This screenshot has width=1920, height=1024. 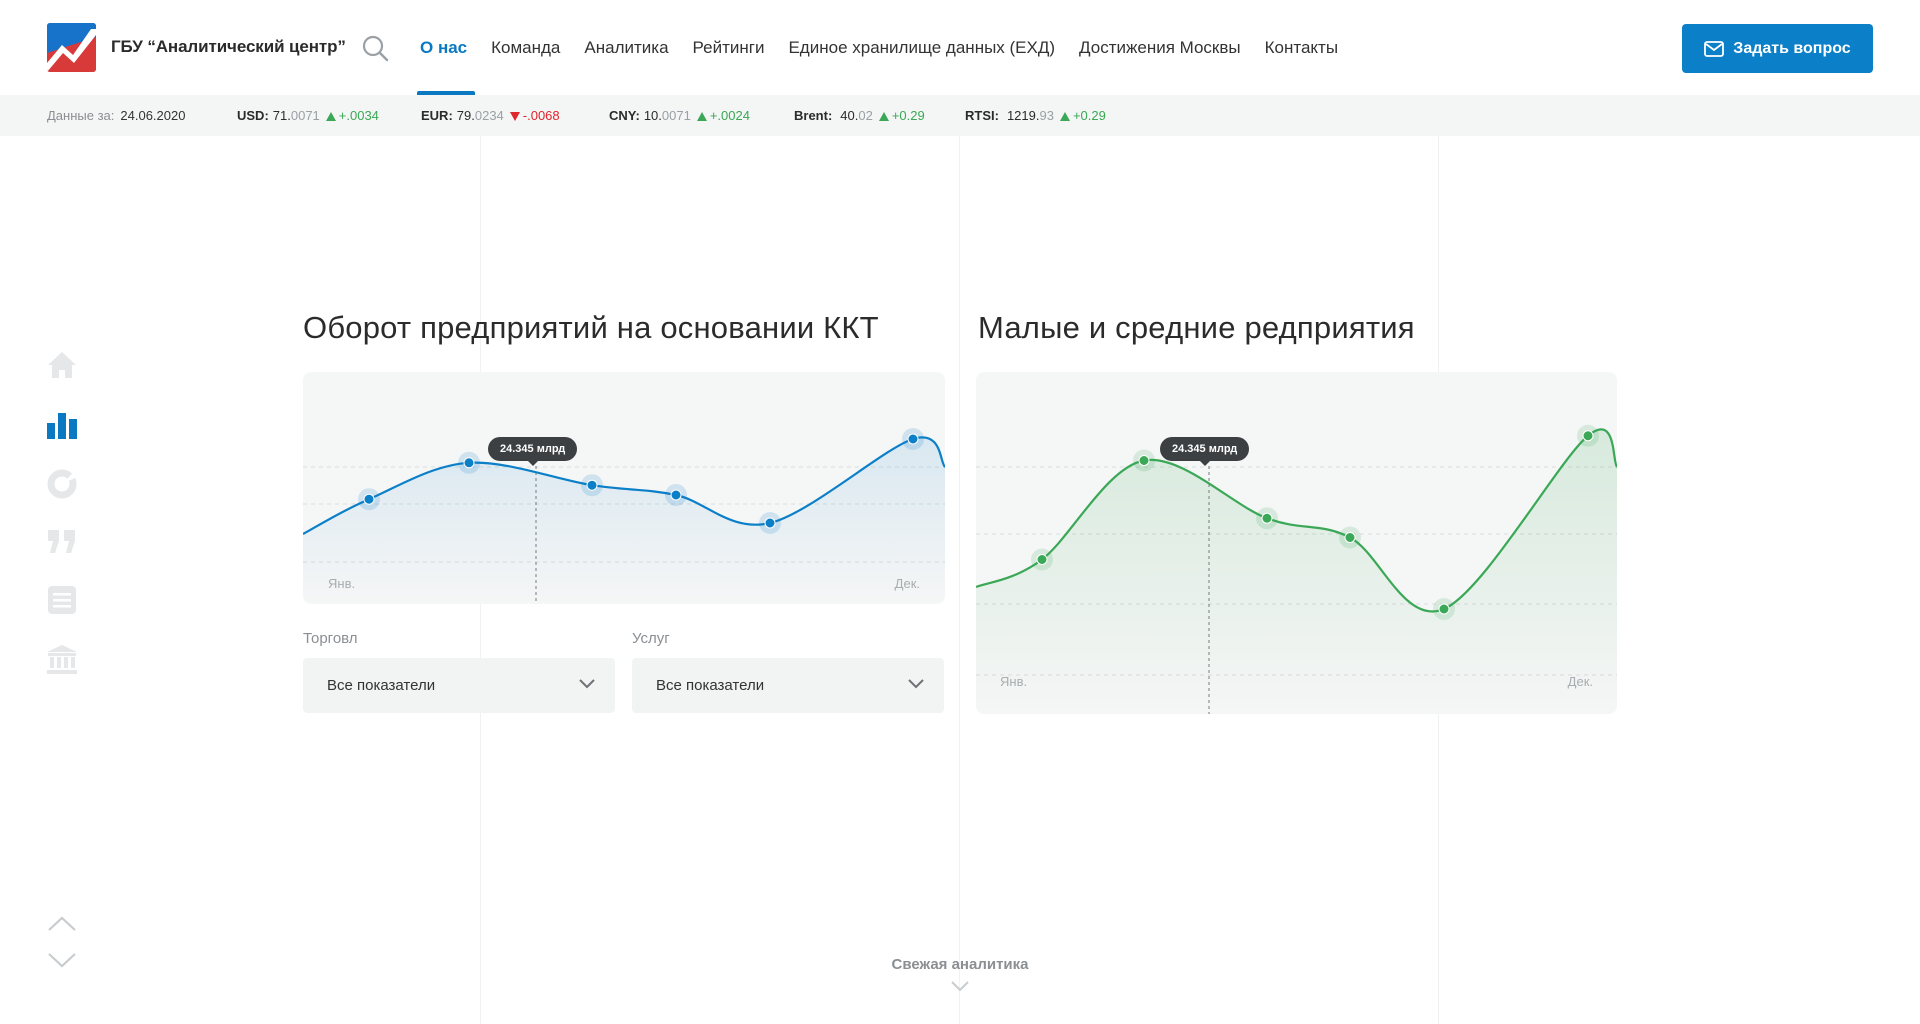 I want to click on filter-trade-value: Все показатели, so click(x=381, y=685).